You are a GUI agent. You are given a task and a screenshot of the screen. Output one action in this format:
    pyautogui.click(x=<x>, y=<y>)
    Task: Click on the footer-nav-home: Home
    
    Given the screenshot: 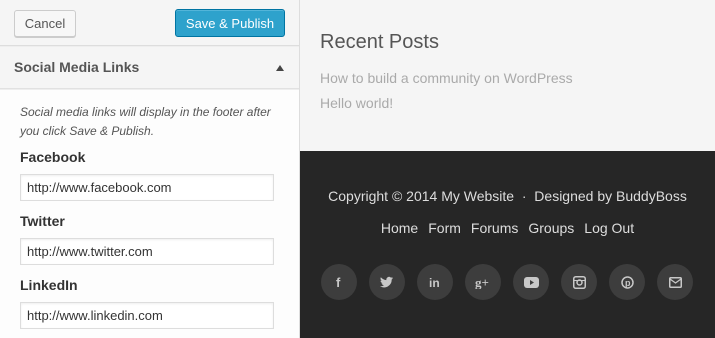 What is the action you would take?
    pyautogui.click(x=399, y=228)
    